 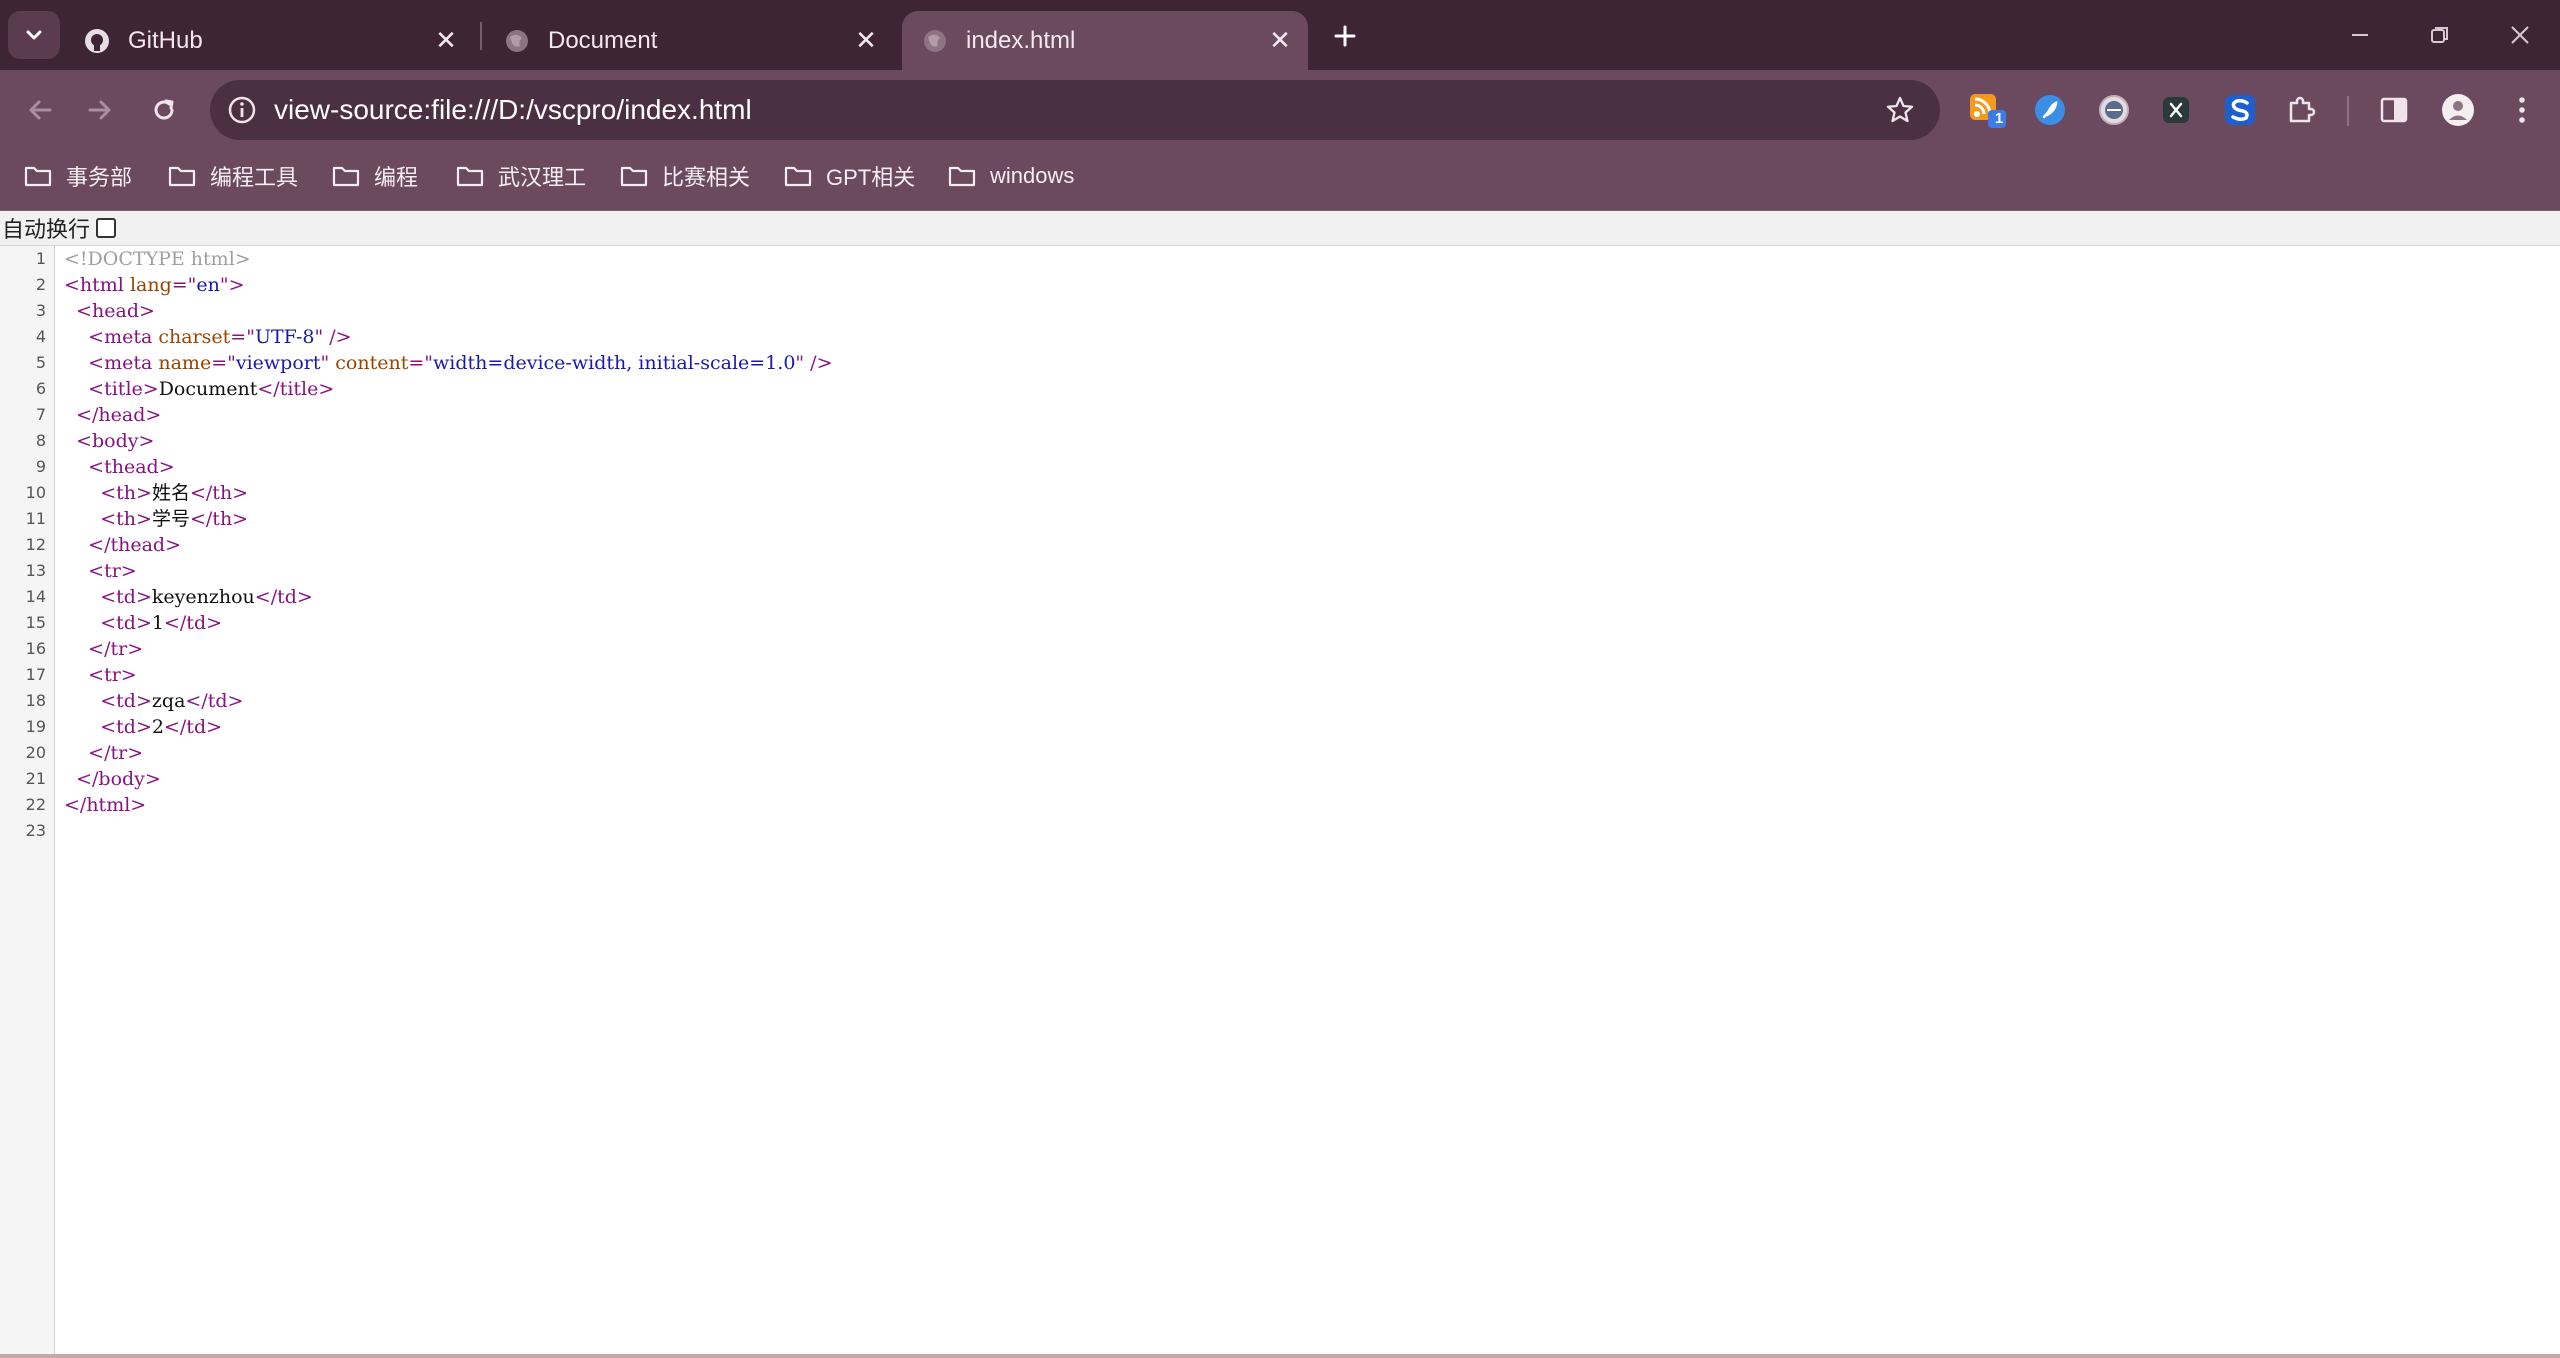 I want to click on menu-button, so click(x=2522, y=110).